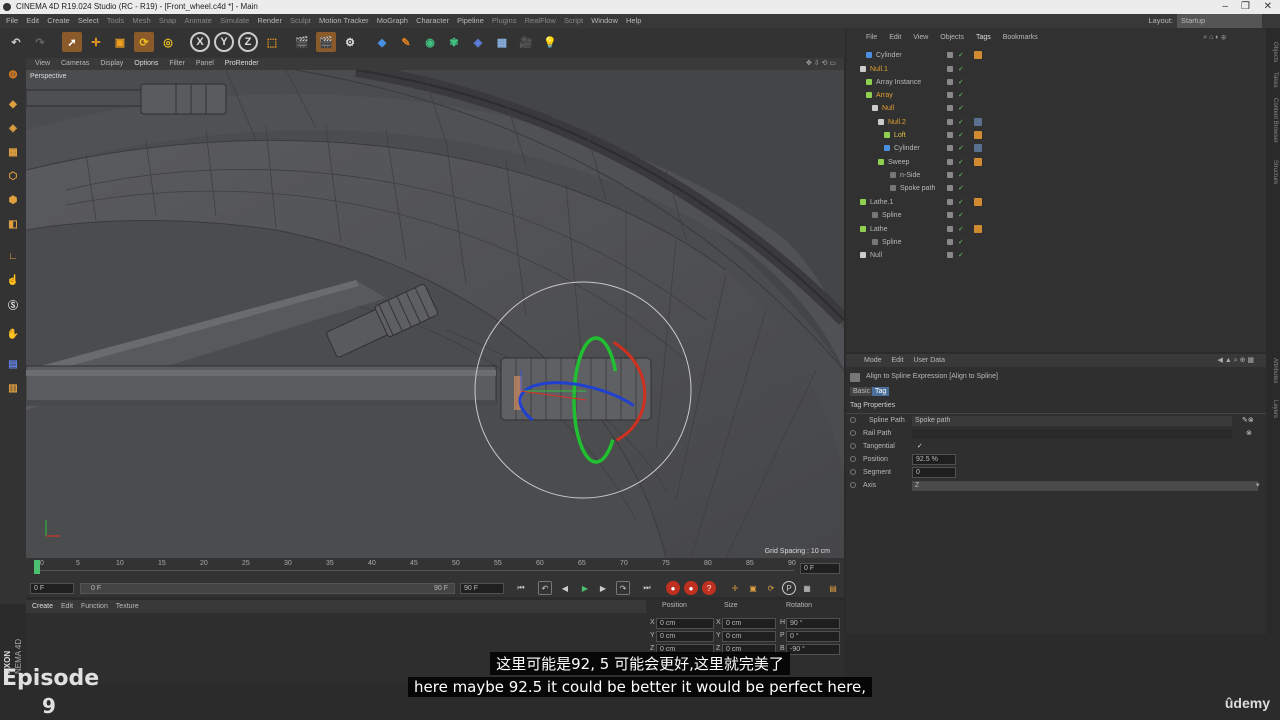 This screenshot has height=720, width=1280. I want to click on obj-menu-view: View, so click(920, 38).